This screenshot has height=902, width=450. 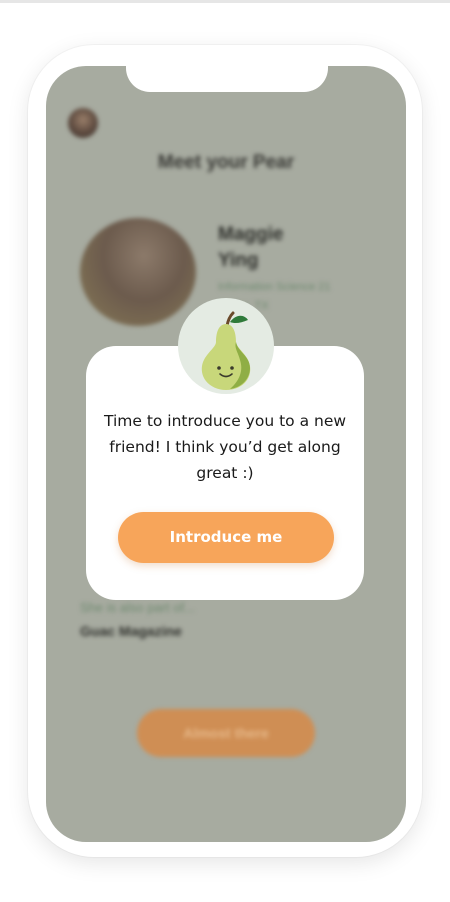 I want to click on pear-mascot-icon, so click(x=226, y=346).